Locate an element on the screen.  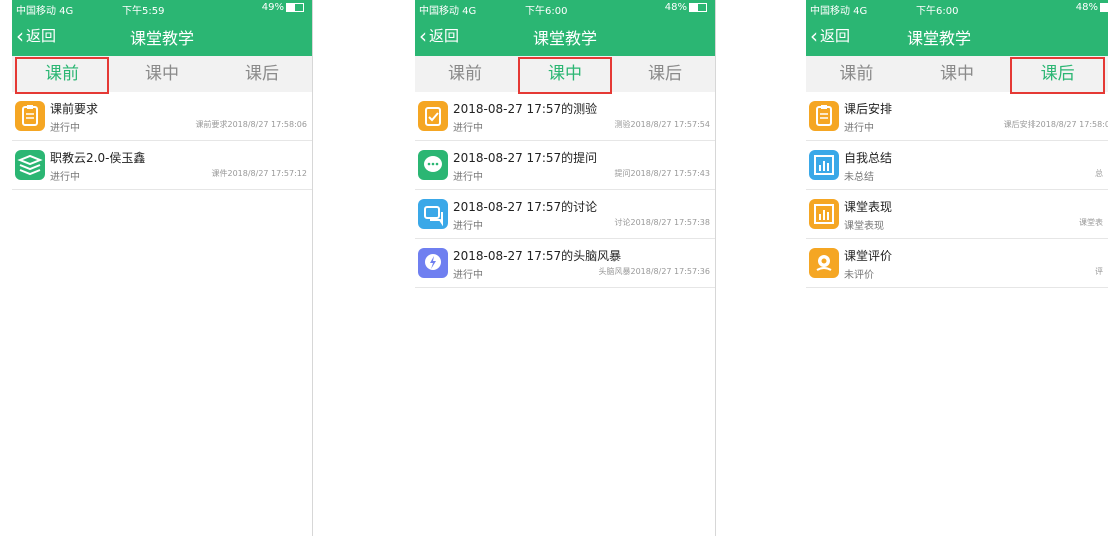
book-stack-icon is located at coordinates (30, 165).